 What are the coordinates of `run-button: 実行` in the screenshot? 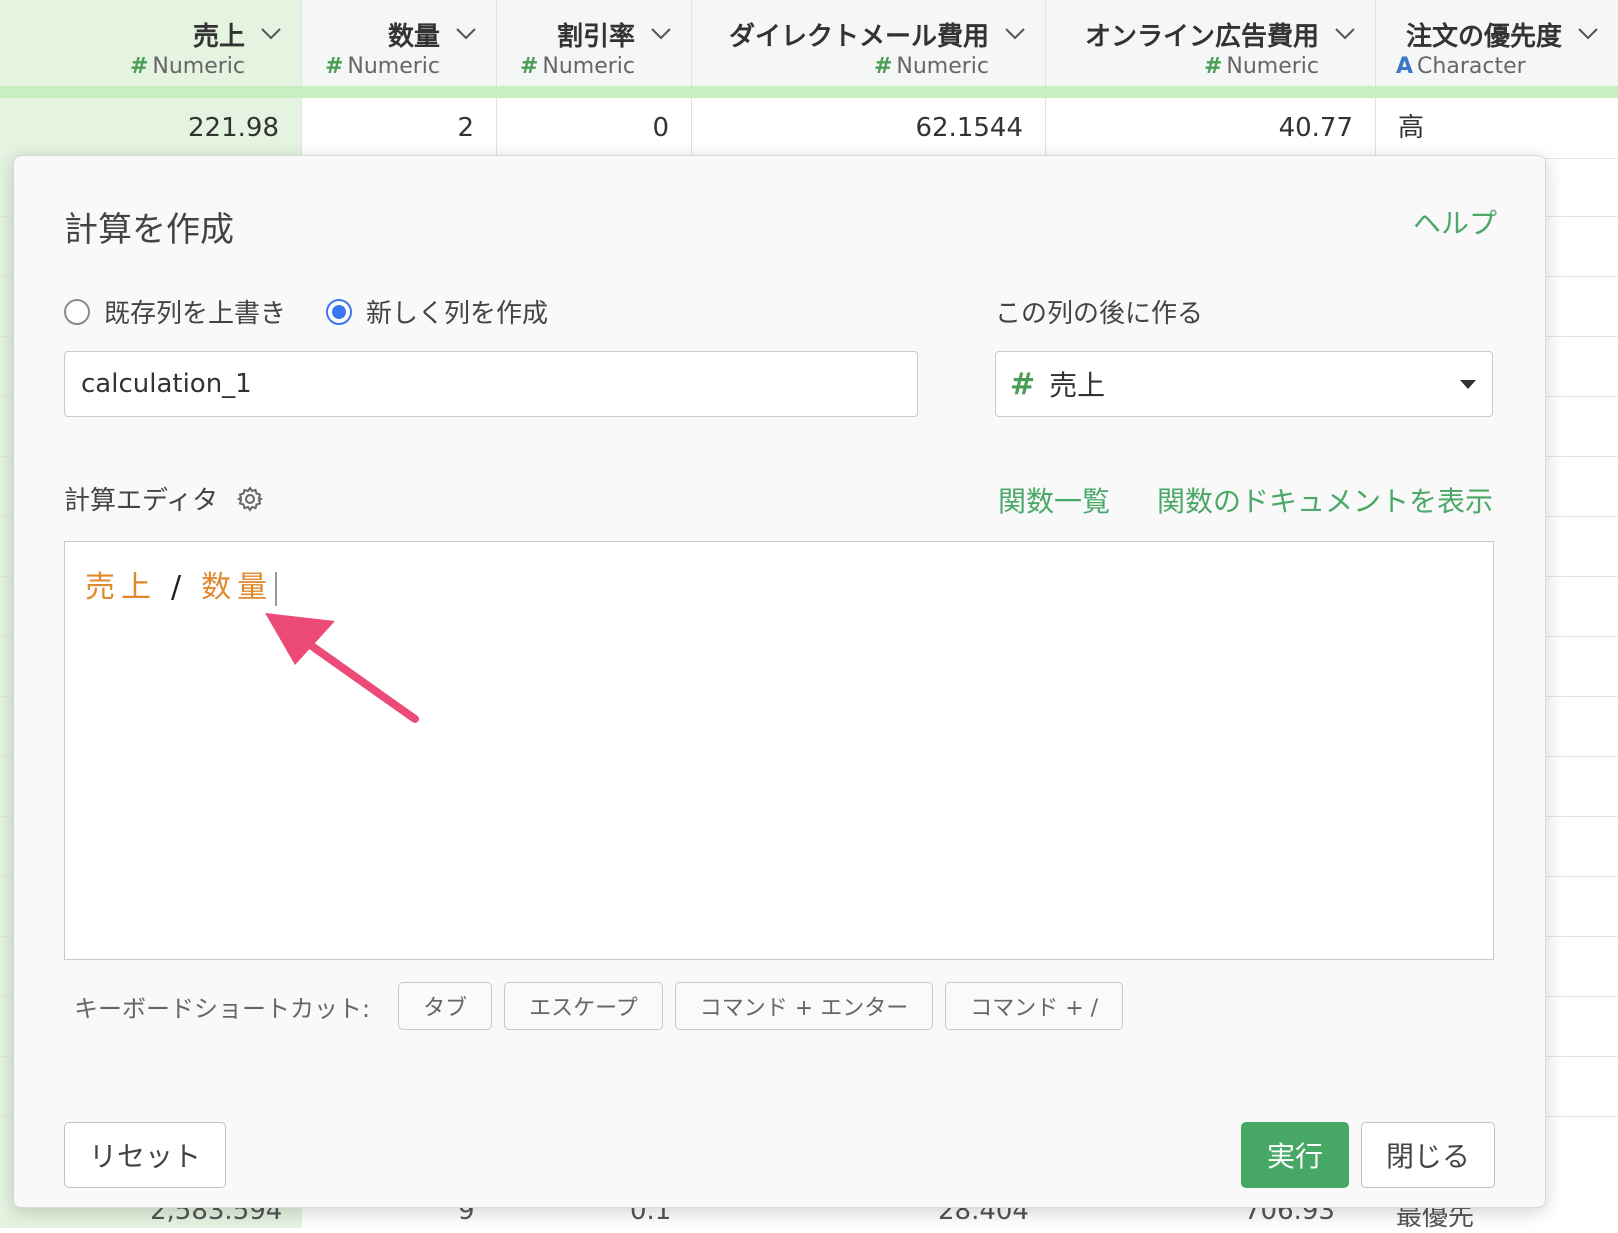 It's located at (1295, 1155).